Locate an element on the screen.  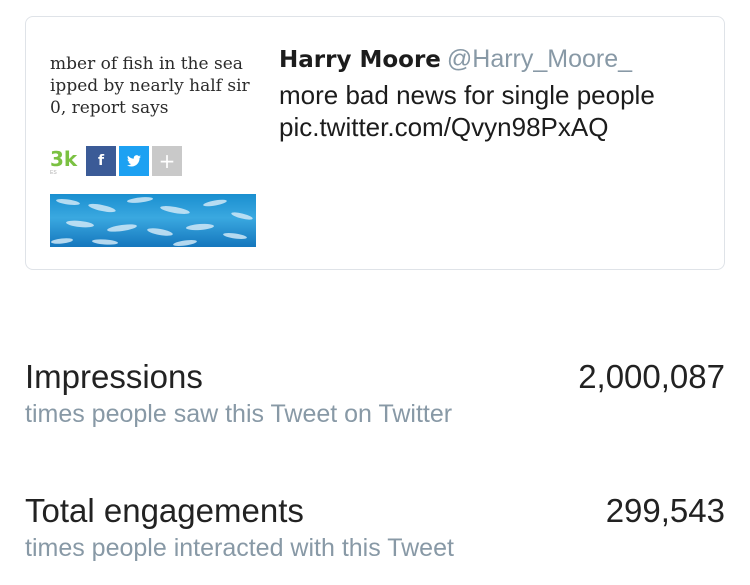
attachment-headline-line: 0, report says is located at coordinates (109, 108).